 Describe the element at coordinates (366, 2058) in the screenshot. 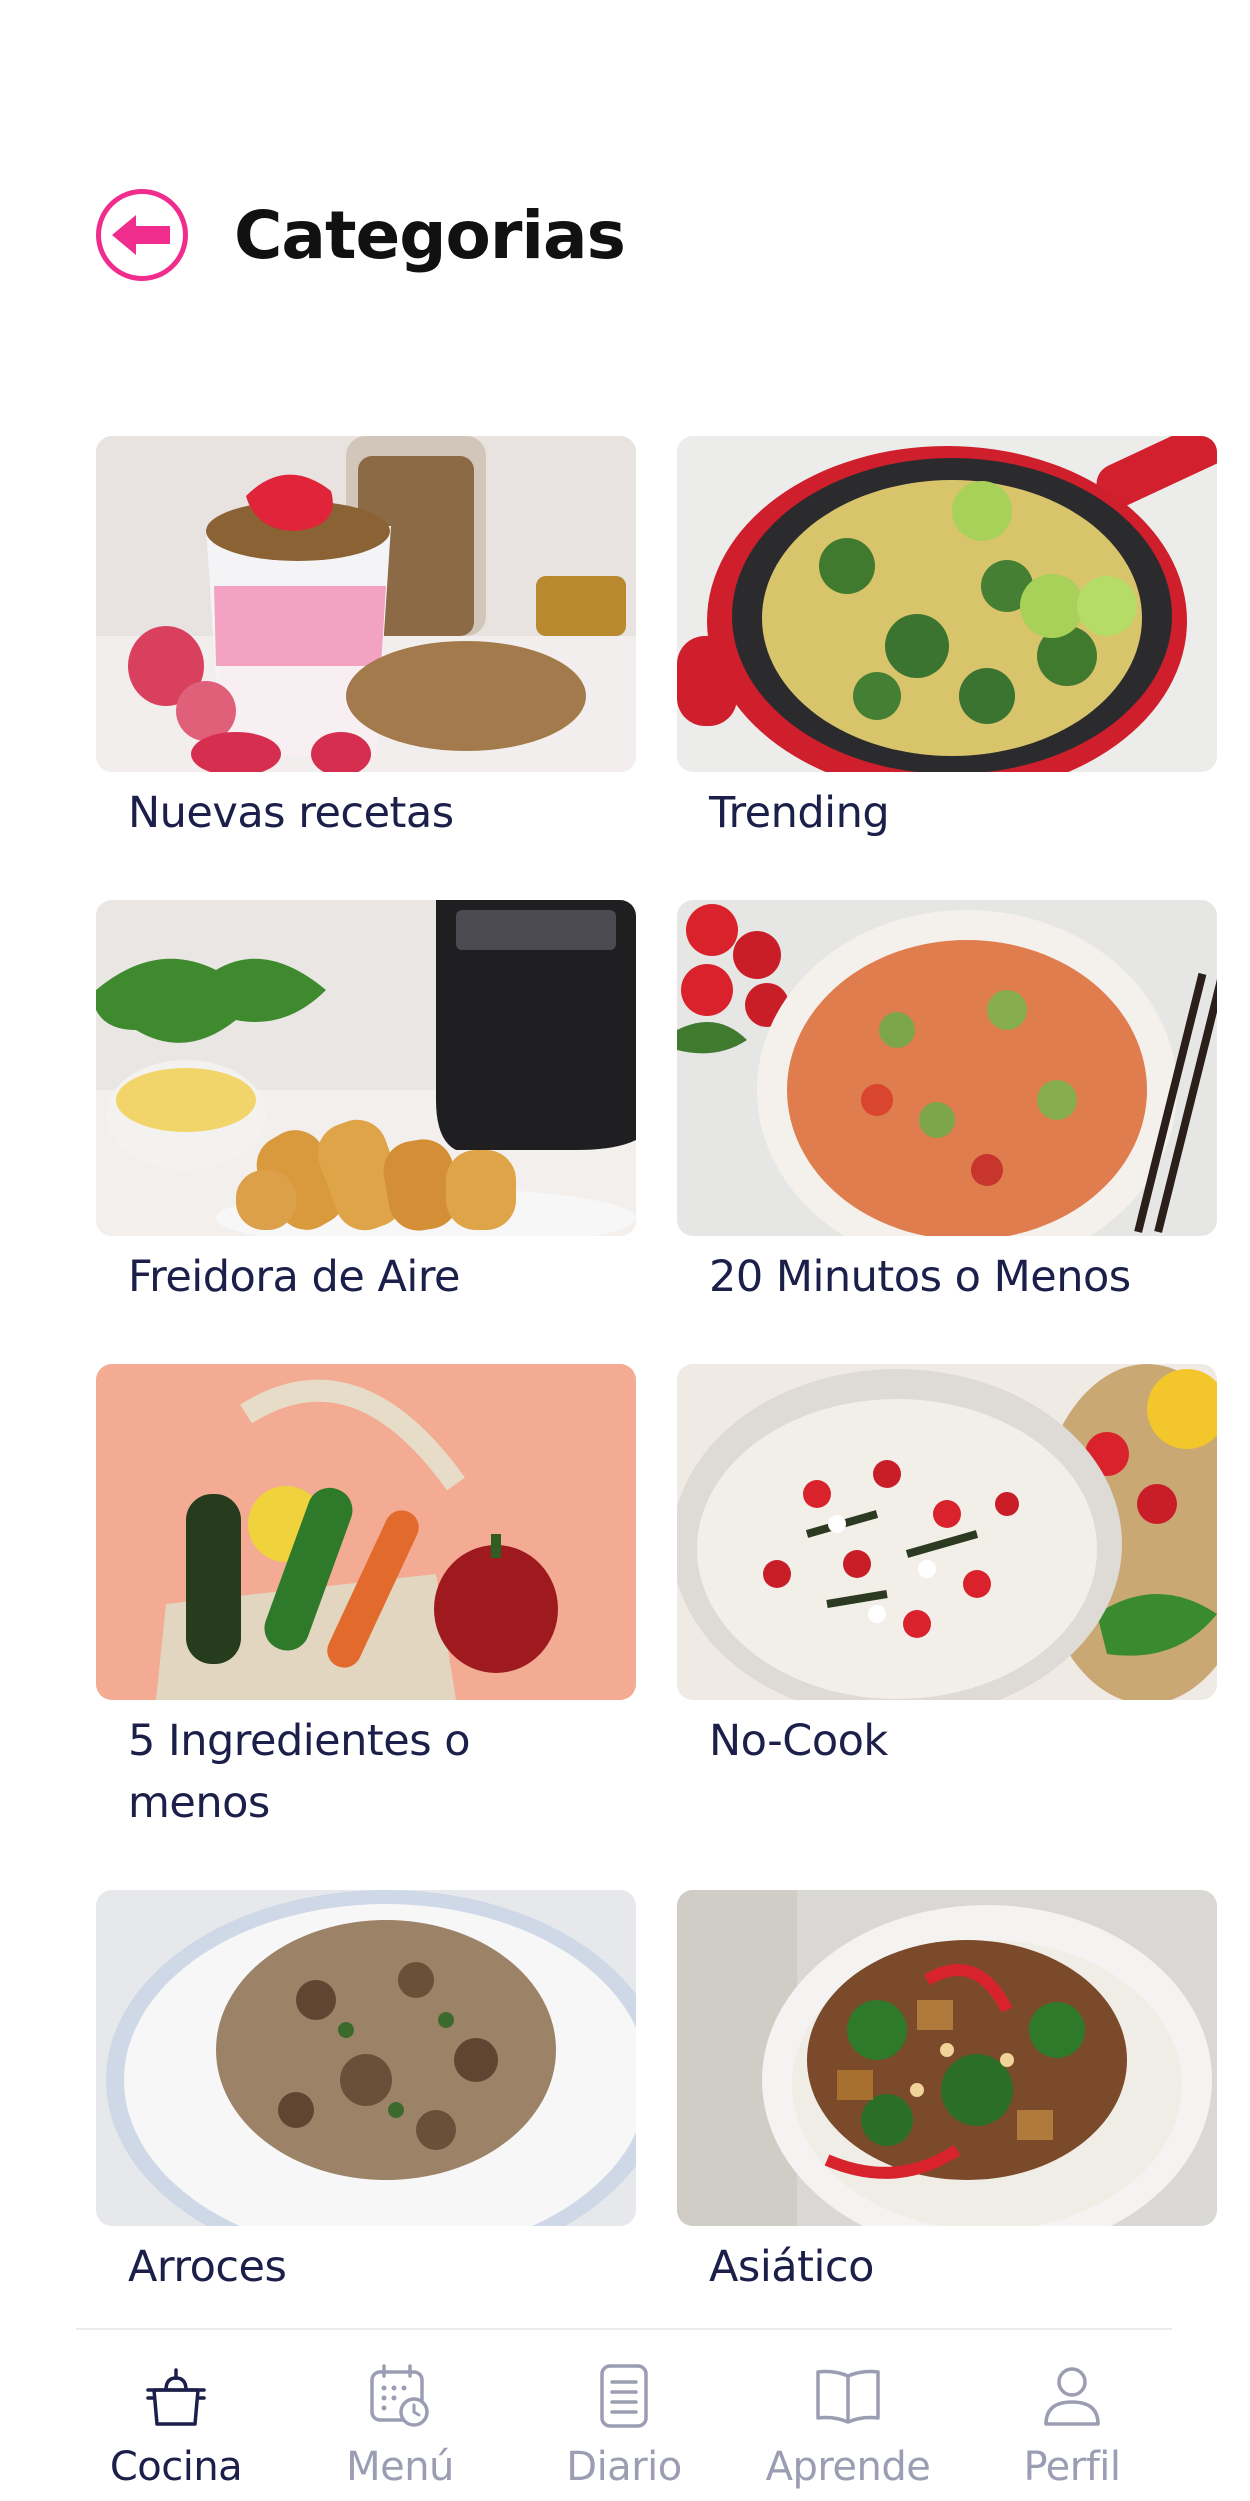

I see `category-image-mushroom-rice` at that location.